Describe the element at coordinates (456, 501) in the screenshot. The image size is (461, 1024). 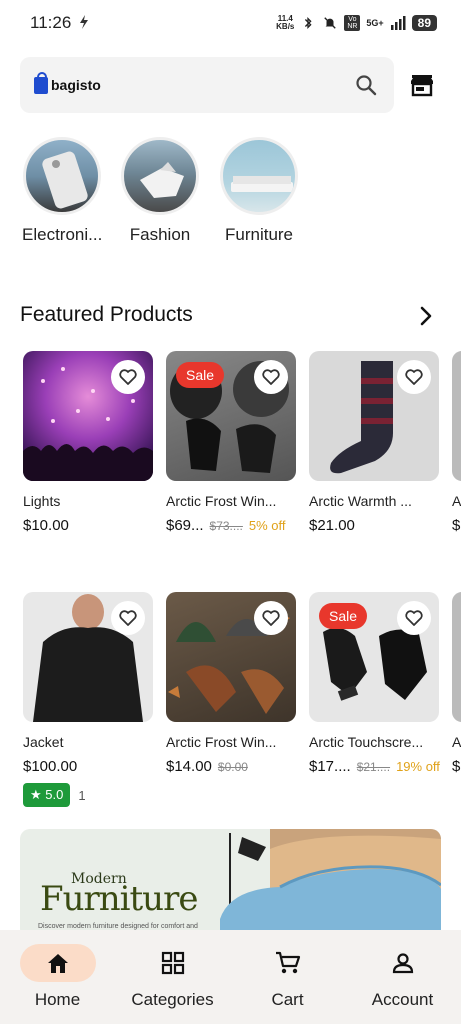
I see `product-name: A` at that location.